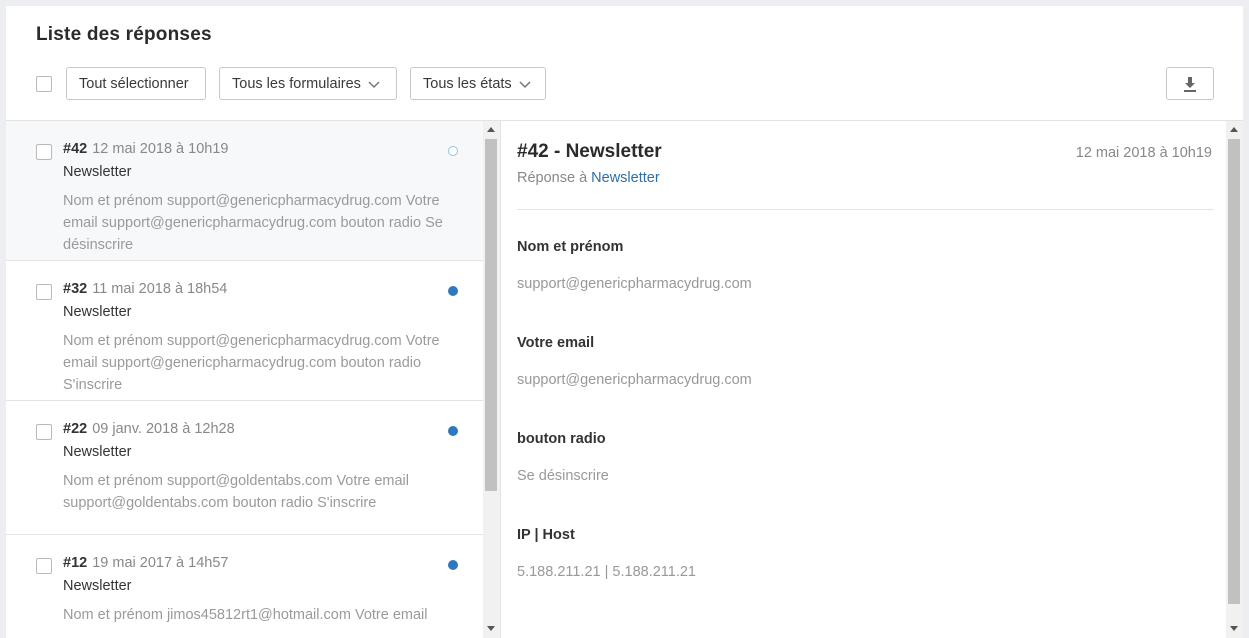 Image resolution: width=1249 pixels, height=638 pixels. Describe the element at coordinates (75, 563) in the screenshot. I see `item-number: #12` at that location.